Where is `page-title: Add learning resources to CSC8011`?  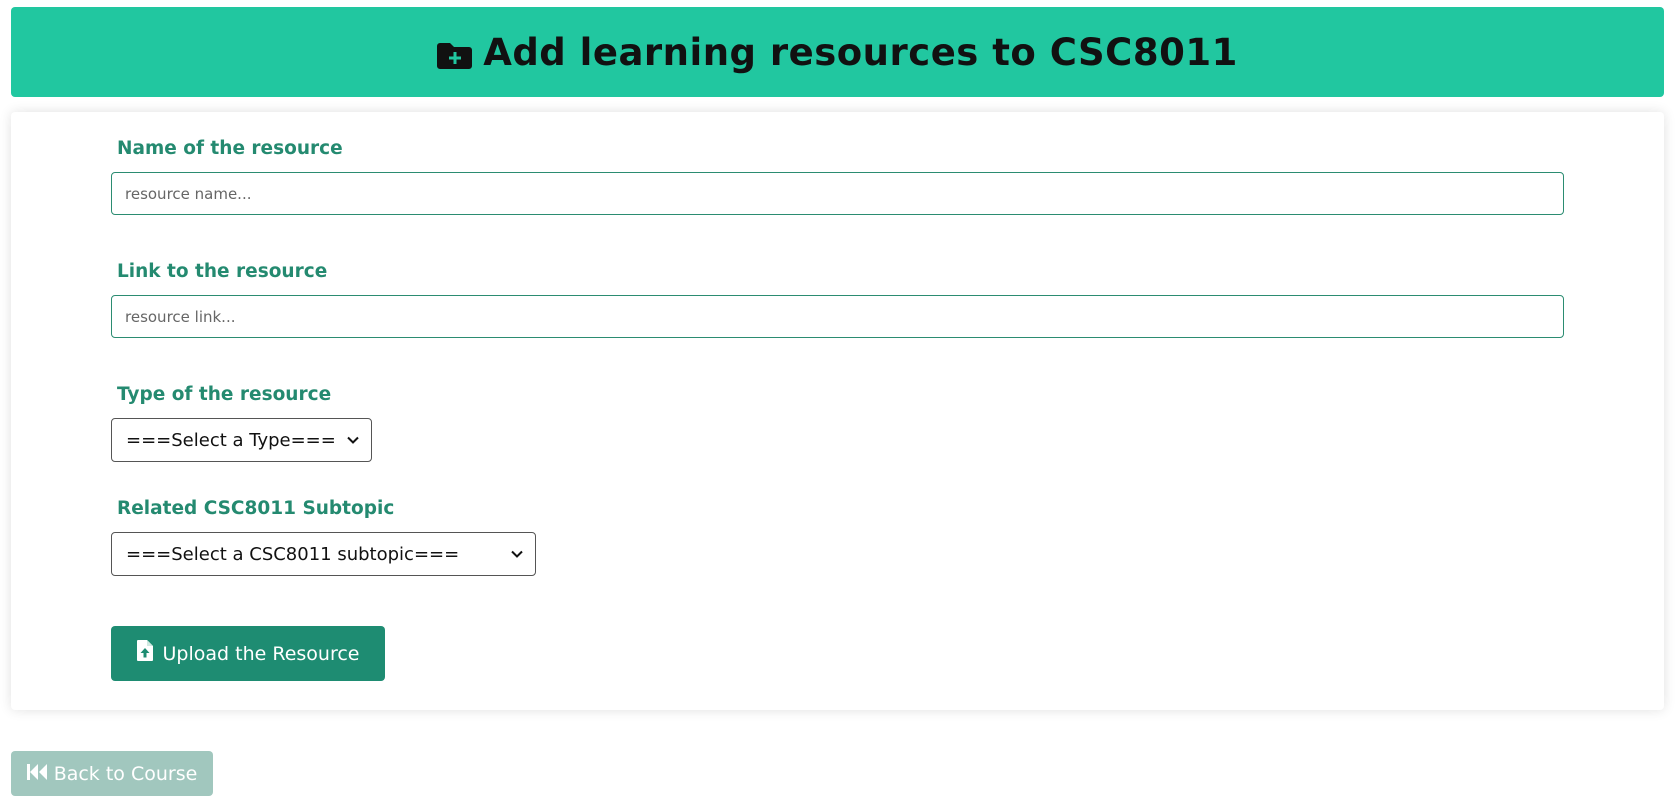 page-title: Add learning resources to CSC8011 is located at coordinates (860, 52).